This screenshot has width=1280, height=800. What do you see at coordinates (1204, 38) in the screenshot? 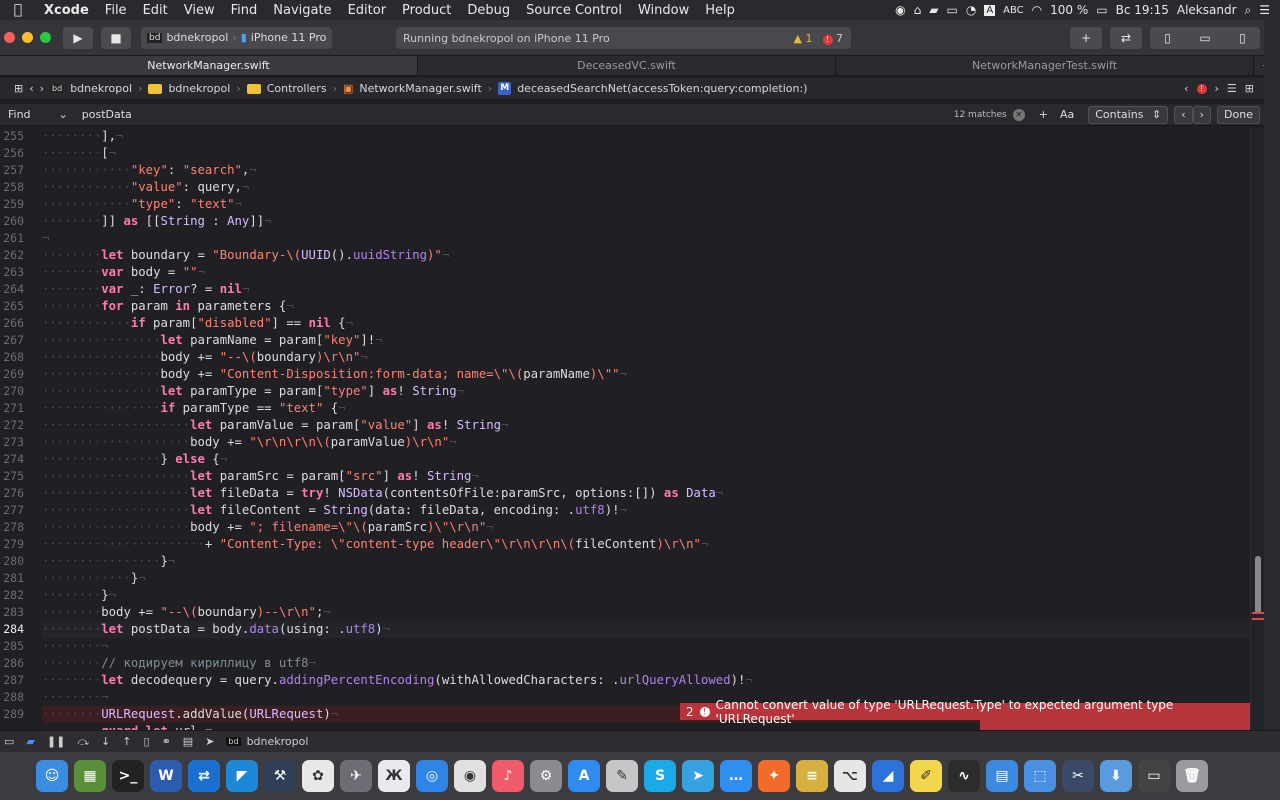
I see `debug-area-toggle-icon: ▭` at bounding box center [1204, 38].